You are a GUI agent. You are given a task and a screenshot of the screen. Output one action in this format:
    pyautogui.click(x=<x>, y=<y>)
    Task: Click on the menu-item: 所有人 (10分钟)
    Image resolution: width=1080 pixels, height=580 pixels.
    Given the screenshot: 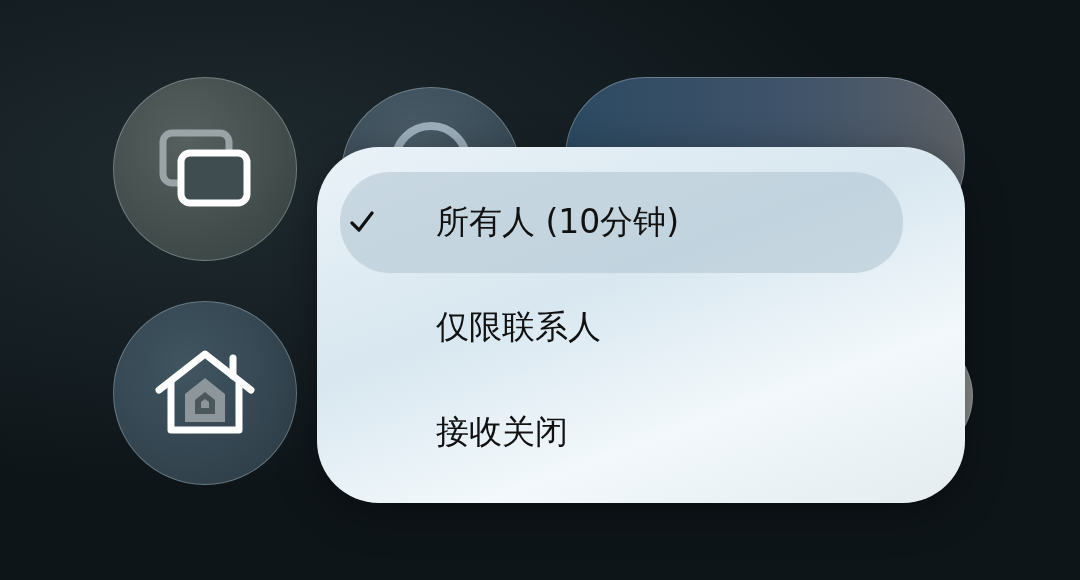 What is the action you would take?
    pyautogui.click(x=621, y=222)
    